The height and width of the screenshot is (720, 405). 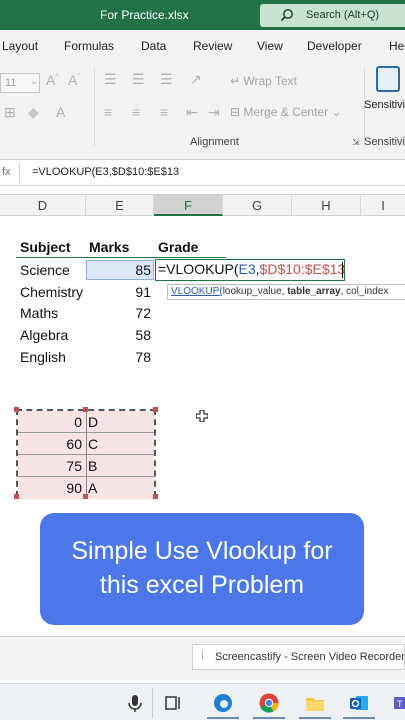 What do you see at coordinates (223, 703) in the screenshot?
I see `edge-icon` at bounding box center [223, 703].